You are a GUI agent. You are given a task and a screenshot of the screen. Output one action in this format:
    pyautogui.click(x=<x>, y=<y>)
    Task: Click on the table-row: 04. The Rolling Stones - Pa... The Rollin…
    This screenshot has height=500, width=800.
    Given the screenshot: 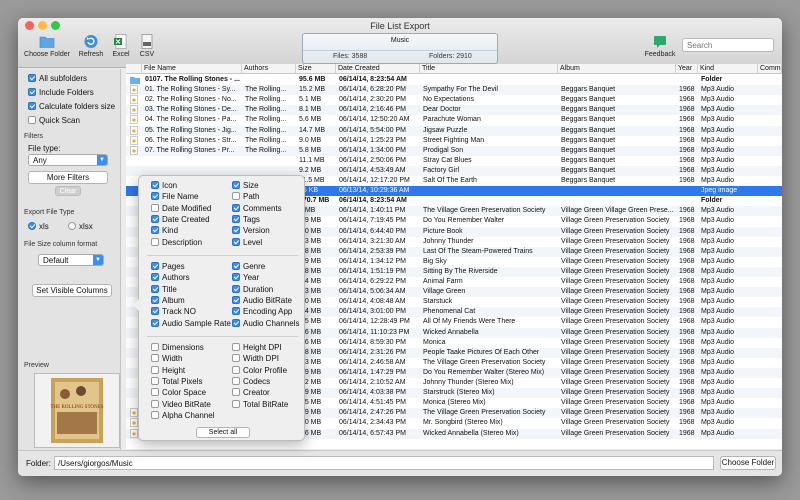 What is the action you would take?
    pyautogui.click(x=454, y=120)
    